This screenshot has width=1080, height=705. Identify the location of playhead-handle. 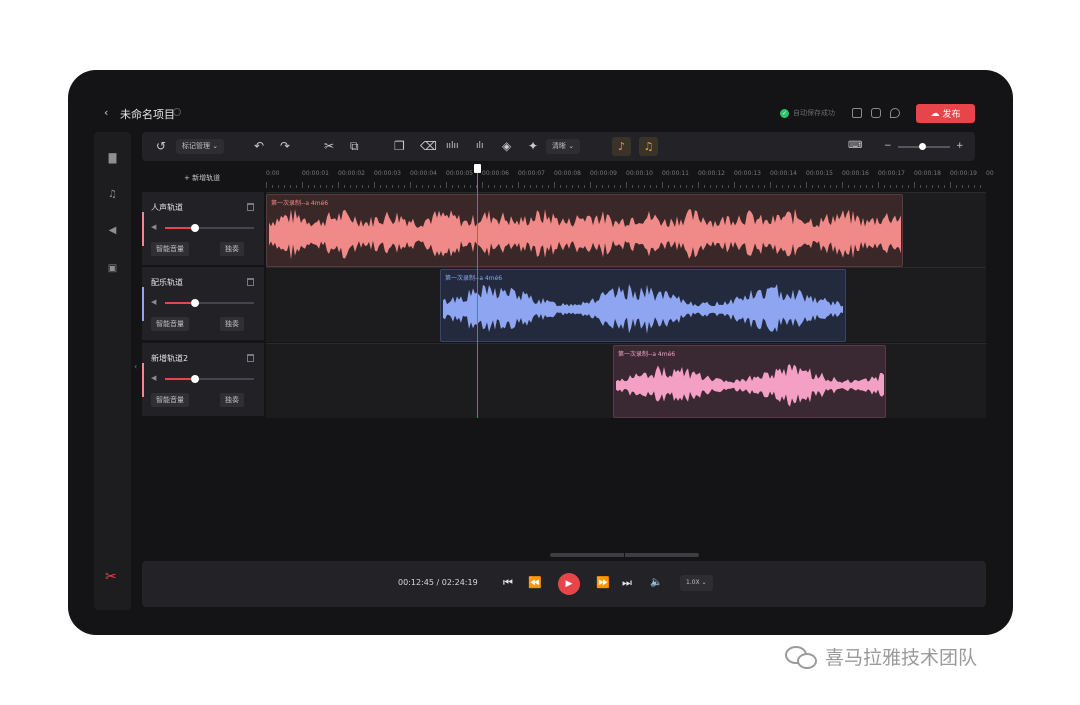
(477, 168).